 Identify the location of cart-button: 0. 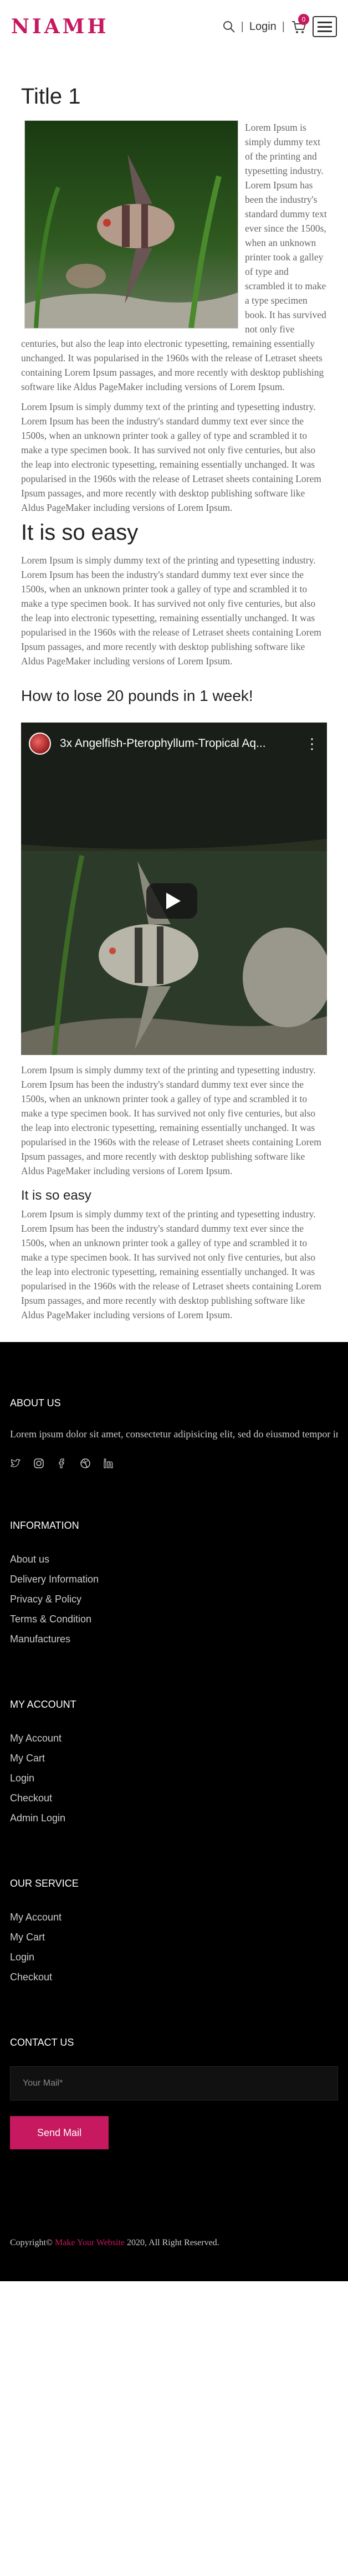
(299, 24).